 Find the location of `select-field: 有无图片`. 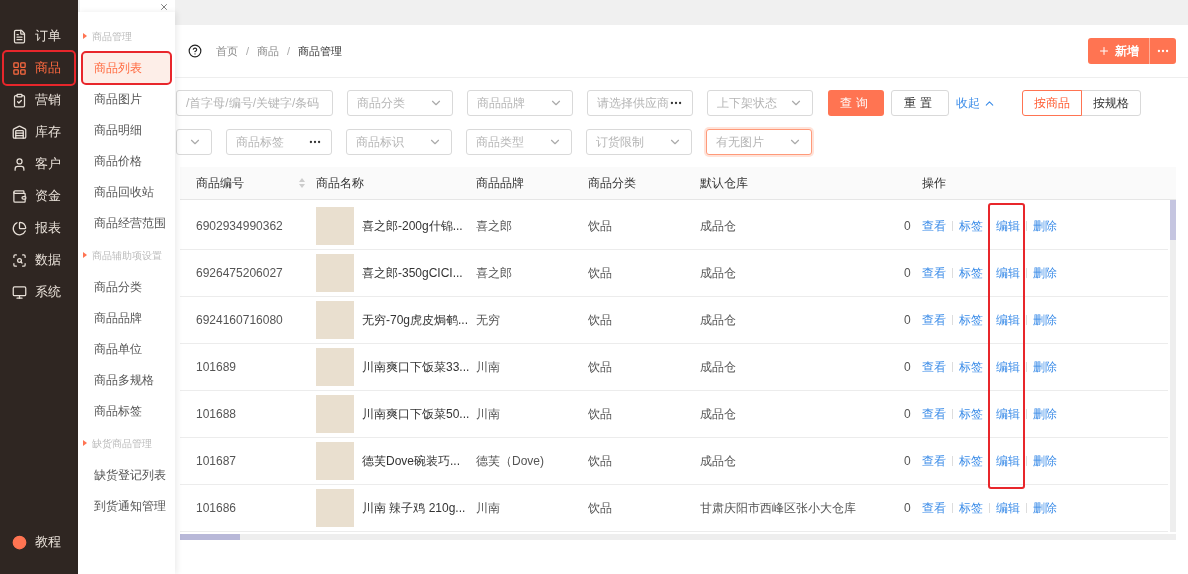

select-field: 有无图片 is located at coordinates (759, 142).